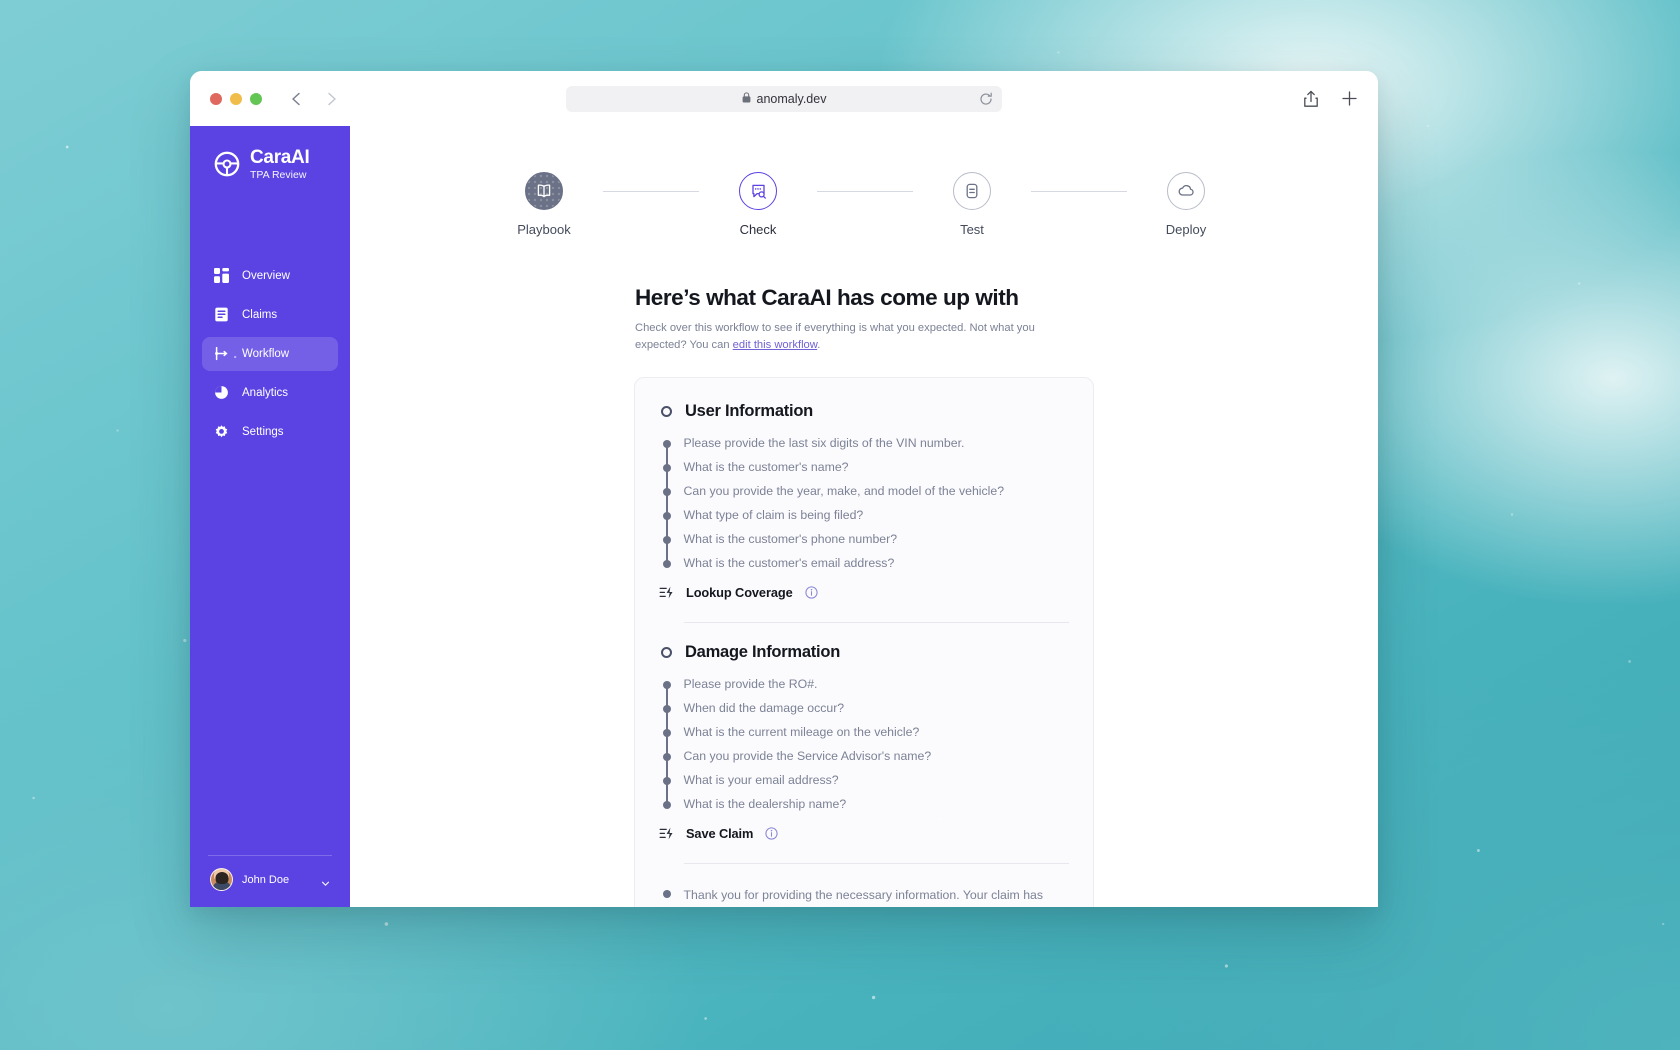 This screenshot has width=1680, height=1050. Describe the element at coordinates (1330, 99) in the screenshot. I see `toolbar-actions` at that location.